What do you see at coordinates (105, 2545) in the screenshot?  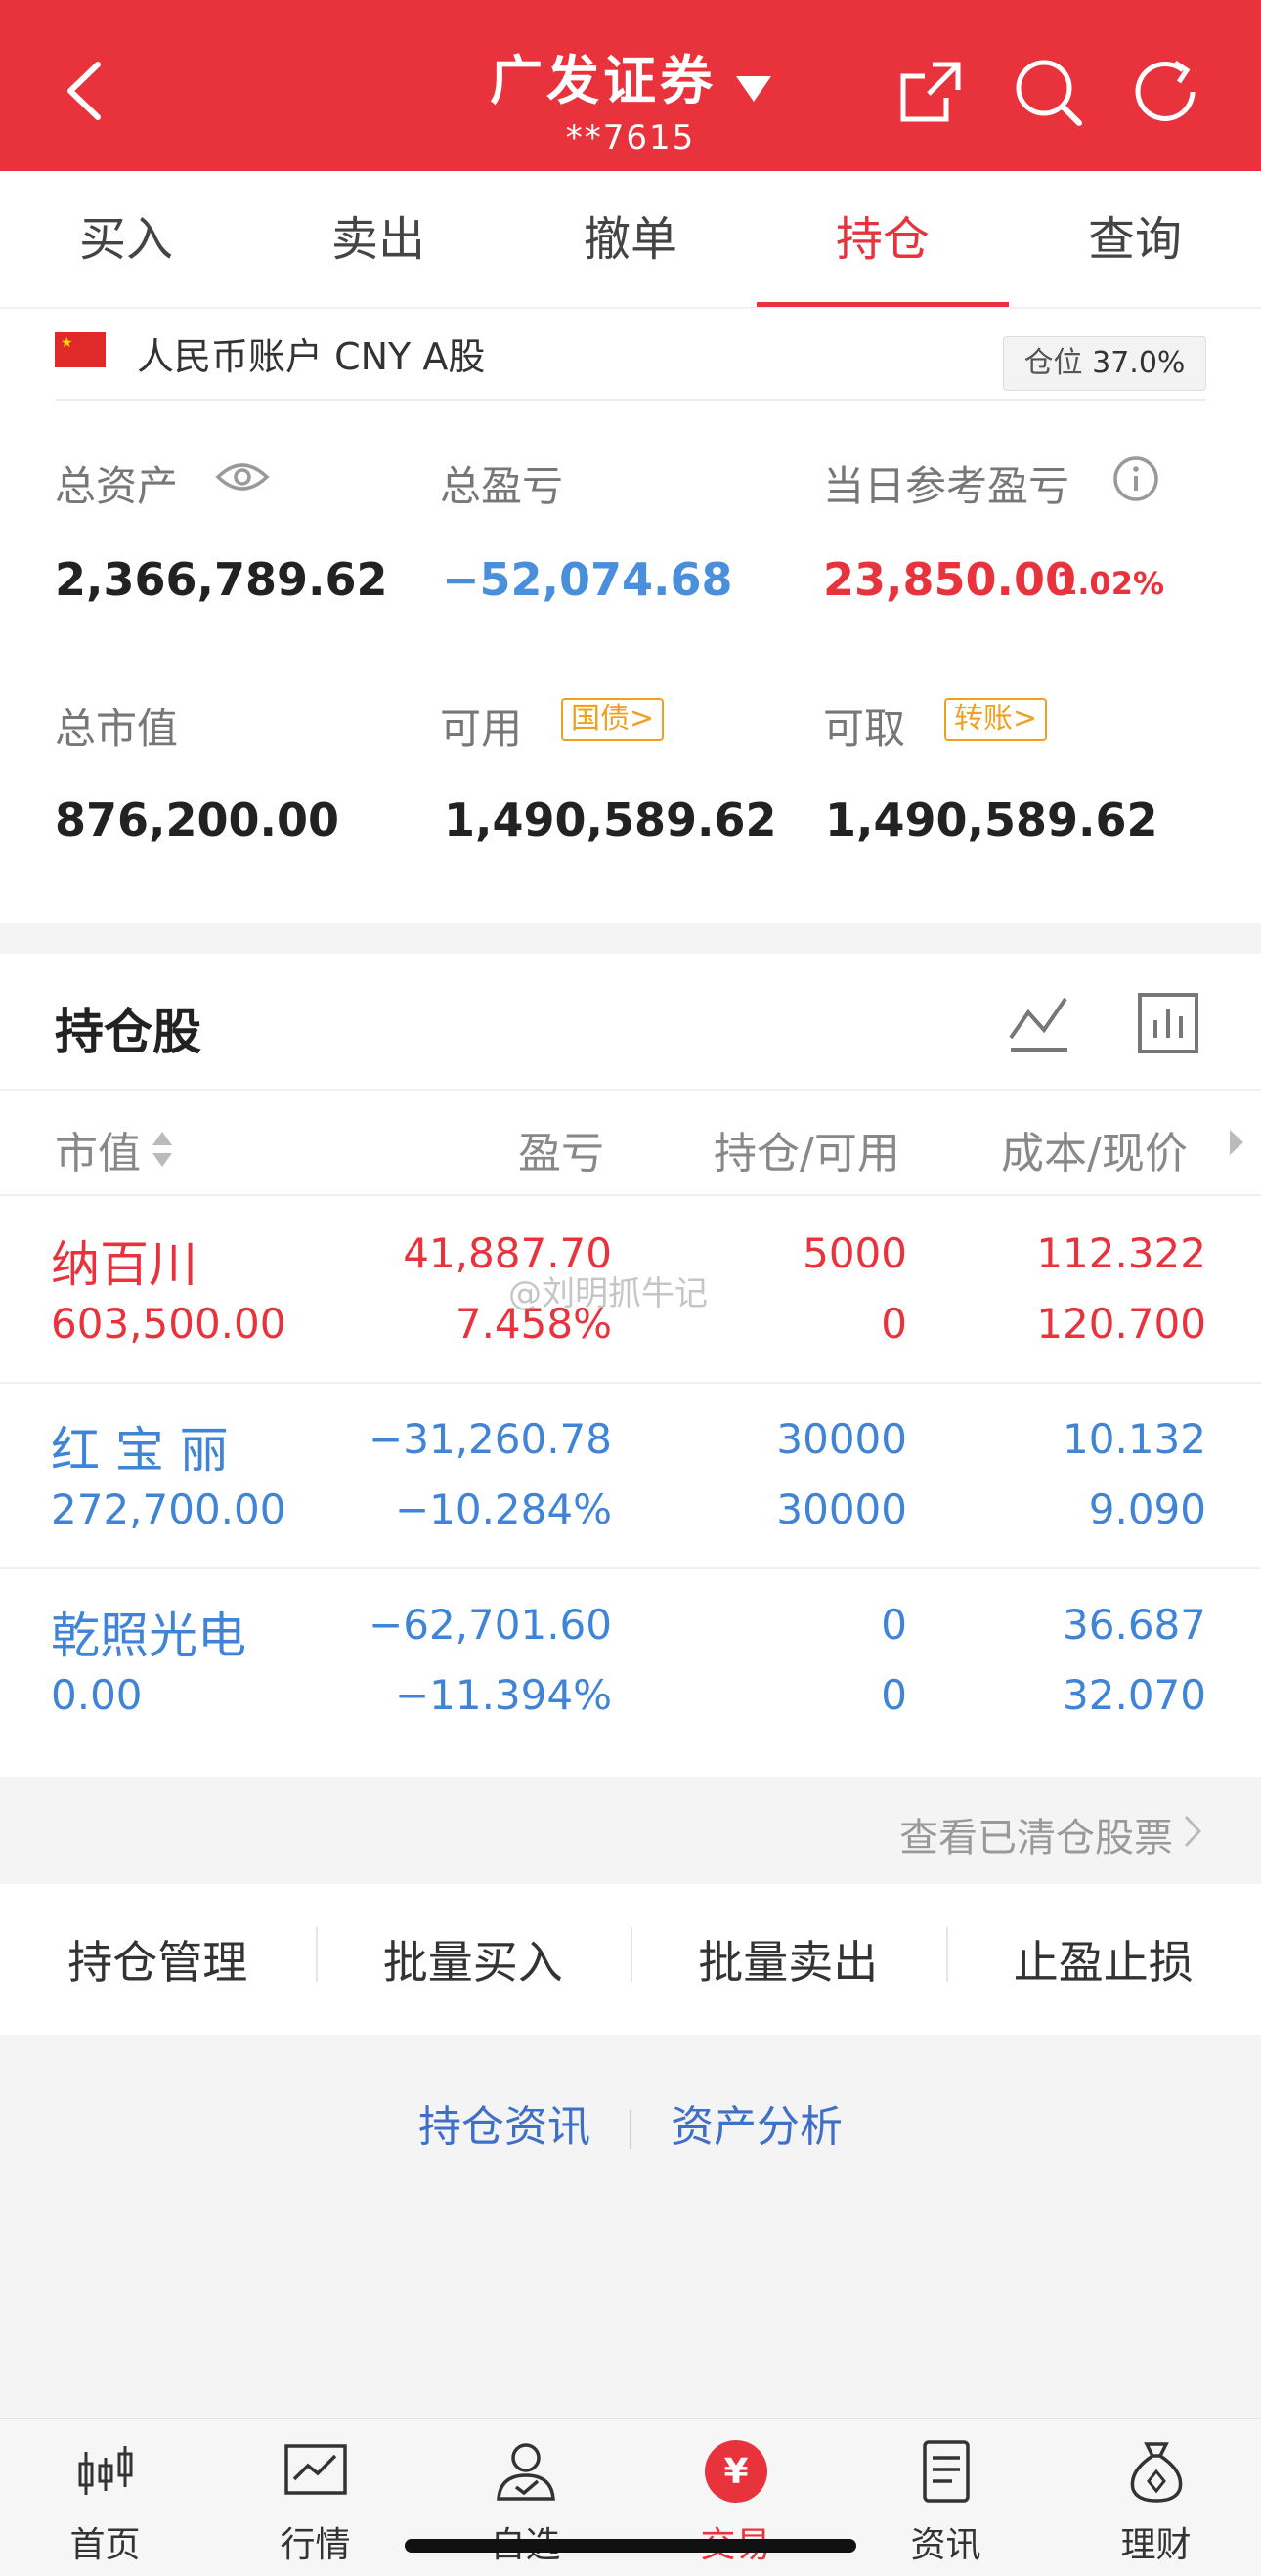 I see `nav-home-label: 首页` at bounding box center [105, 2545].